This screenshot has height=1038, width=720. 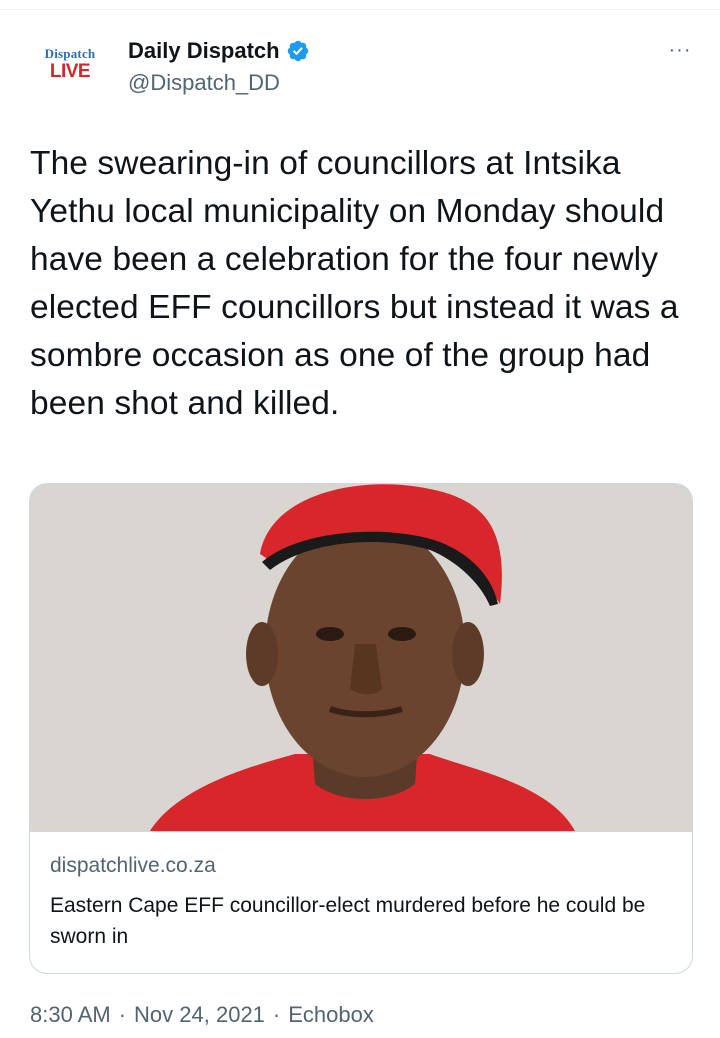 What do you see at coordinates (298, 51) in the screenshot?
I see `verified-badge-icon` at bounding box center [298, 51].